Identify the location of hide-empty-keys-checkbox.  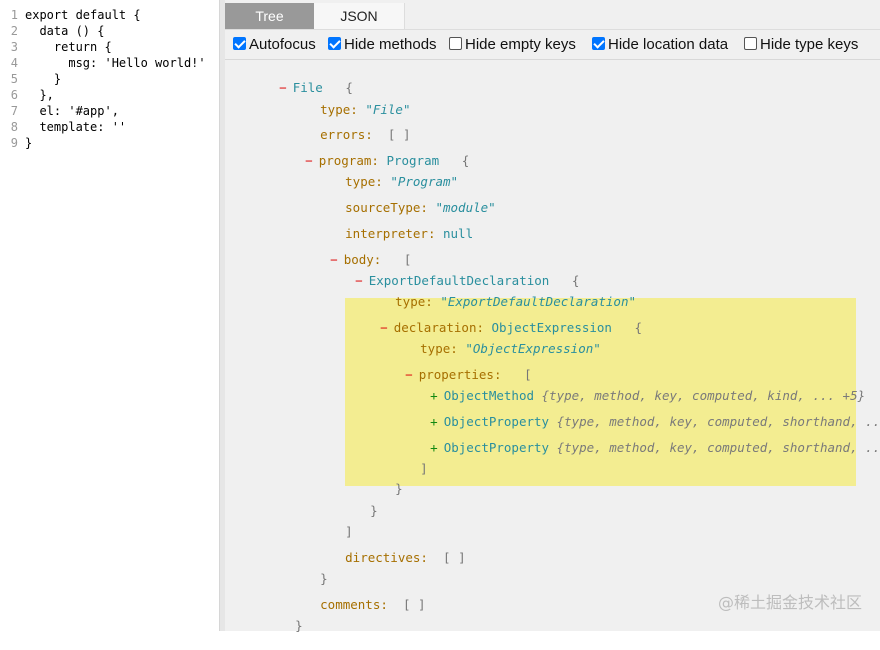
(455, 43).